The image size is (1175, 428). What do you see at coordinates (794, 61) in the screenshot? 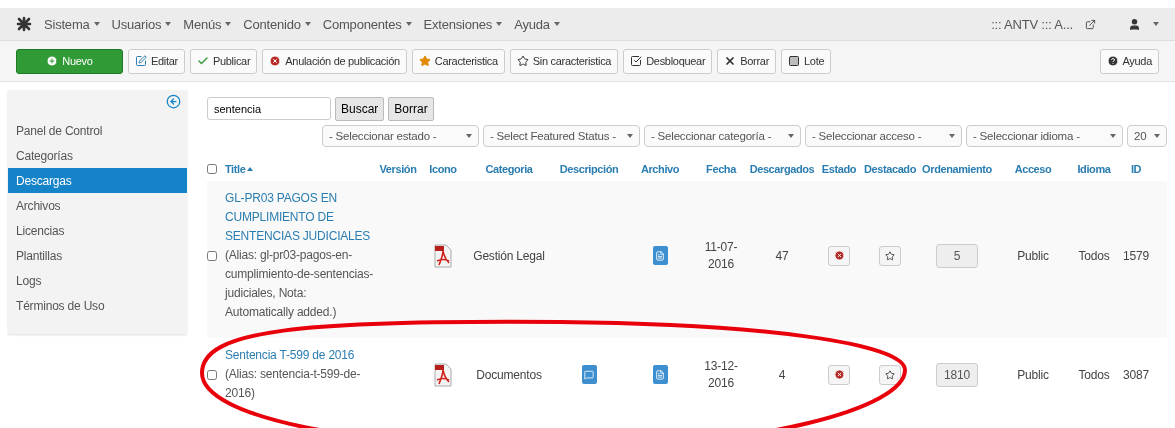
I see `square-icon` at bounding box center [794, 61].